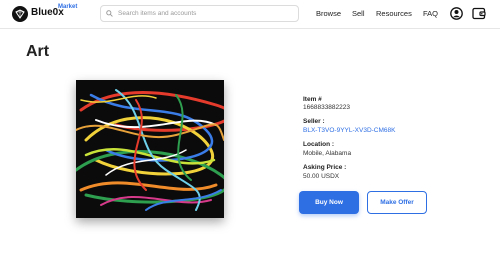 This screenshot has height=258, width=500. I want to click on search-box, so click(199, 13).